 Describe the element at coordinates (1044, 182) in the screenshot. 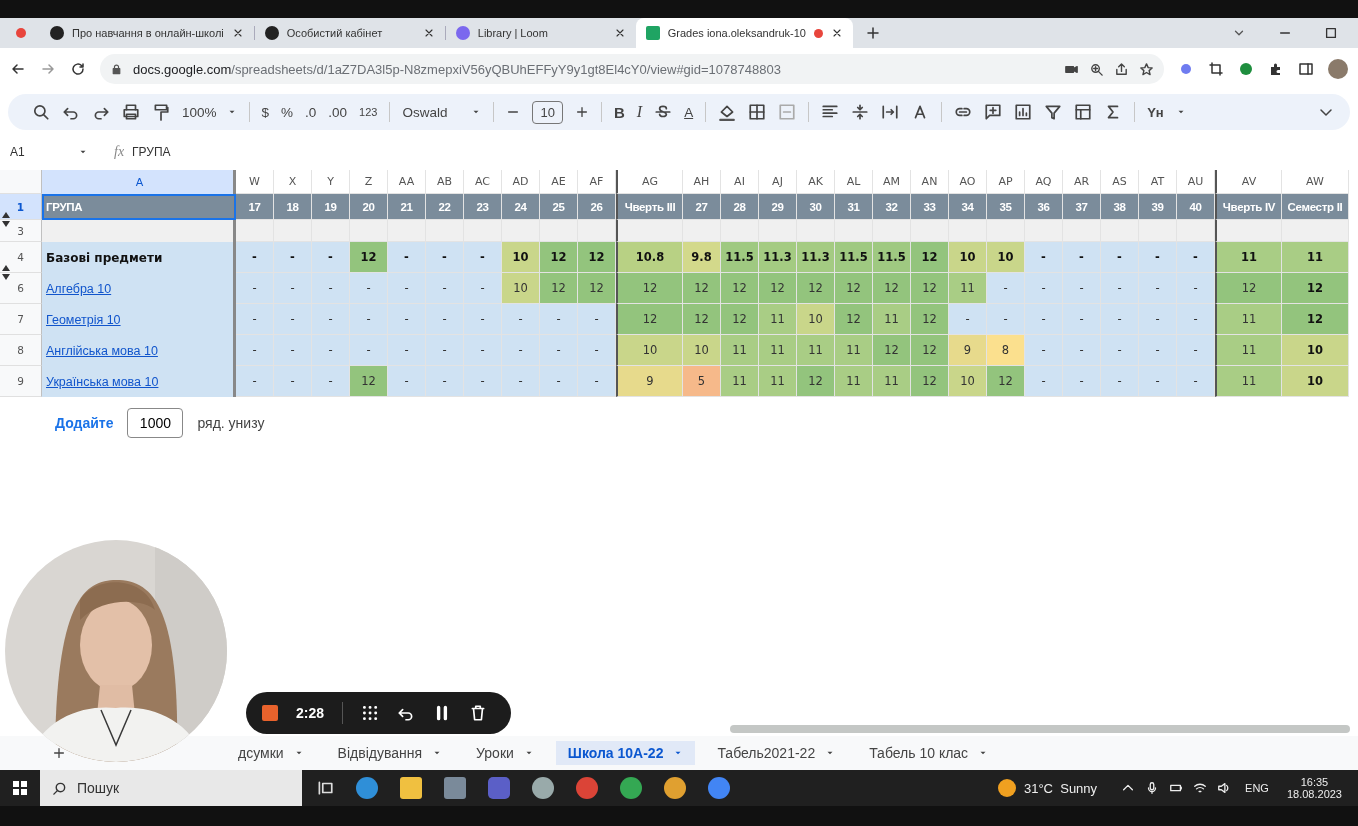

I see `column-header: AQ` at that location.